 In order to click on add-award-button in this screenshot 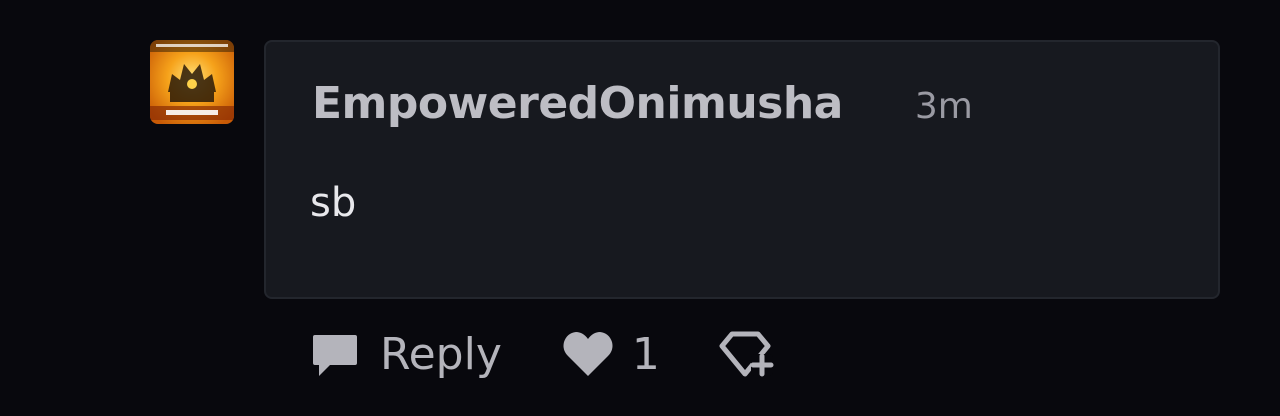, I will do `click(747, 354)`.